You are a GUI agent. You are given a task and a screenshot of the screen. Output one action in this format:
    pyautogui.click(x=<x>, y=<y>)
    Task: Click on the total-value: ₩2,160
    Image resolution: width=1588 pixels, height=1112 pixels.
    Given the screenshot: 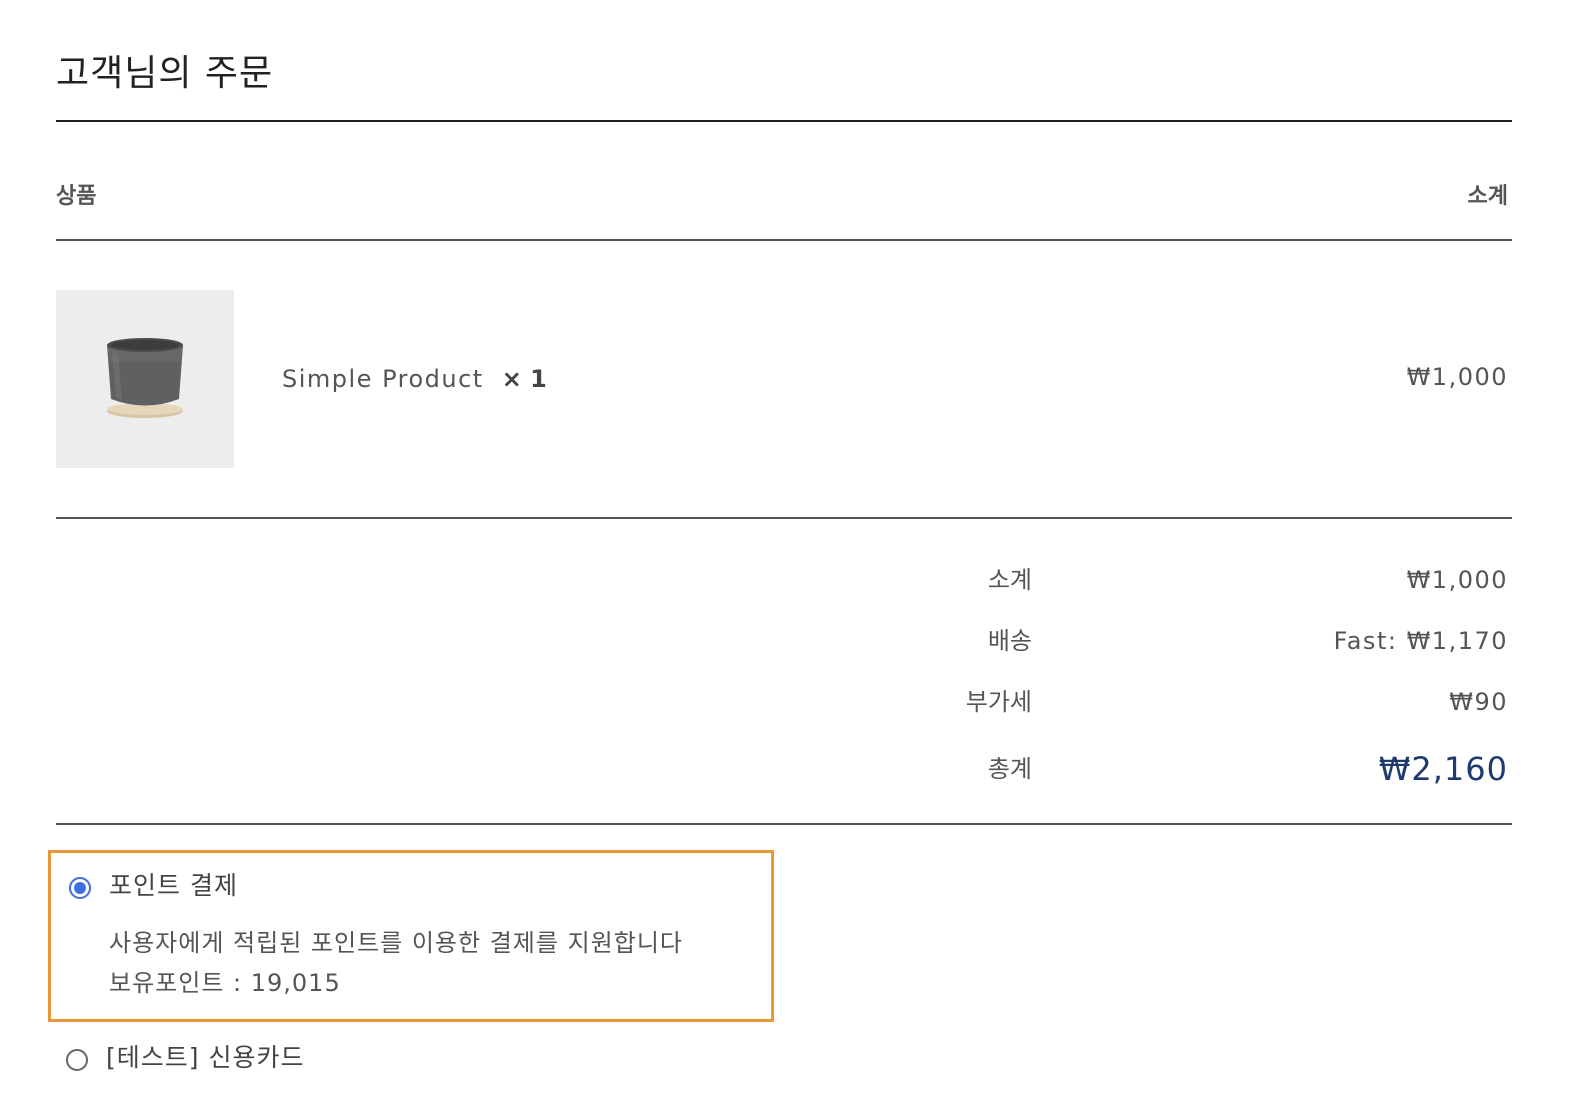 What is the action you would take?
    pyautogui.click(x=1443, y=769)
    